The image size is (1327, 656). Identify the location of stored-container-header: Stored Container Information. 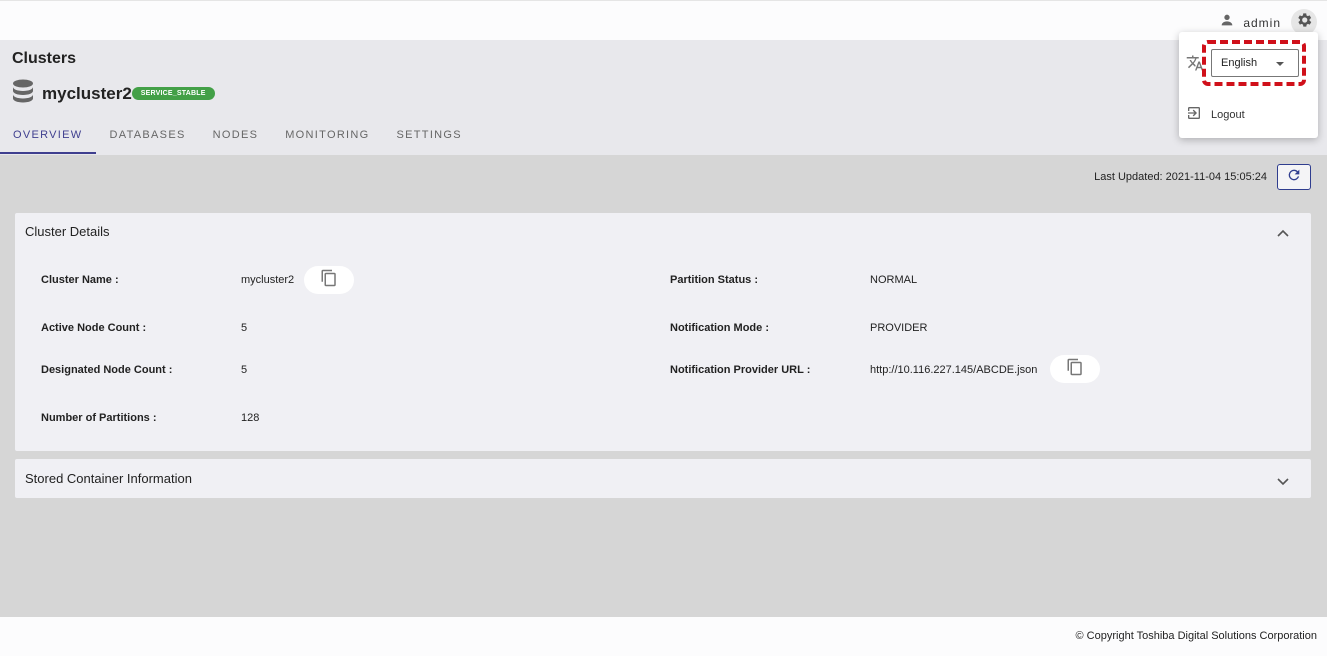
(663, 478).